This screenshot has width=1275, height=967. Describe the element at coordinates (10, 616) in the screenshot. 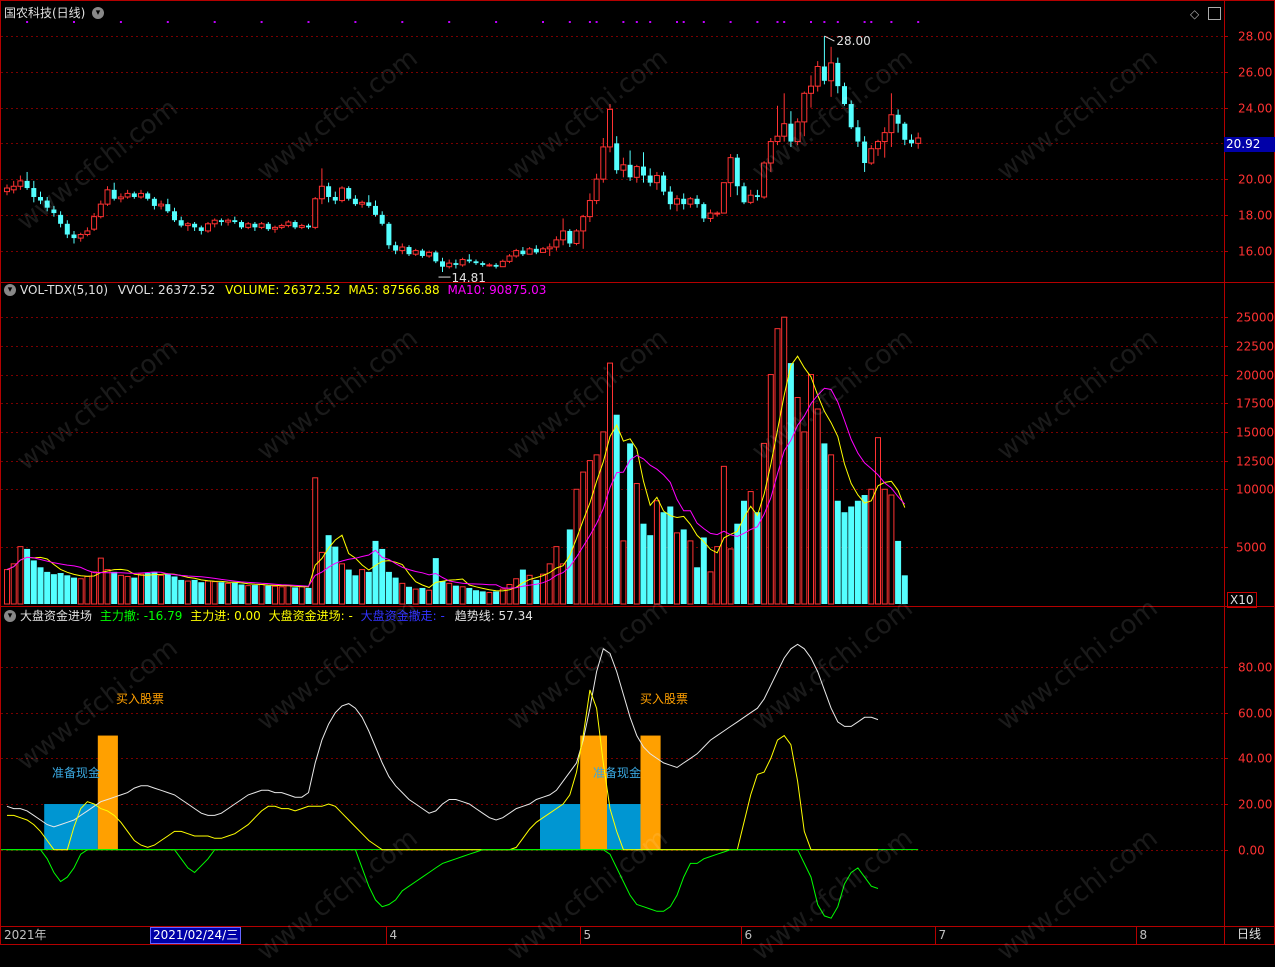

I see `fund-collapse-icon: ▾` at that location.